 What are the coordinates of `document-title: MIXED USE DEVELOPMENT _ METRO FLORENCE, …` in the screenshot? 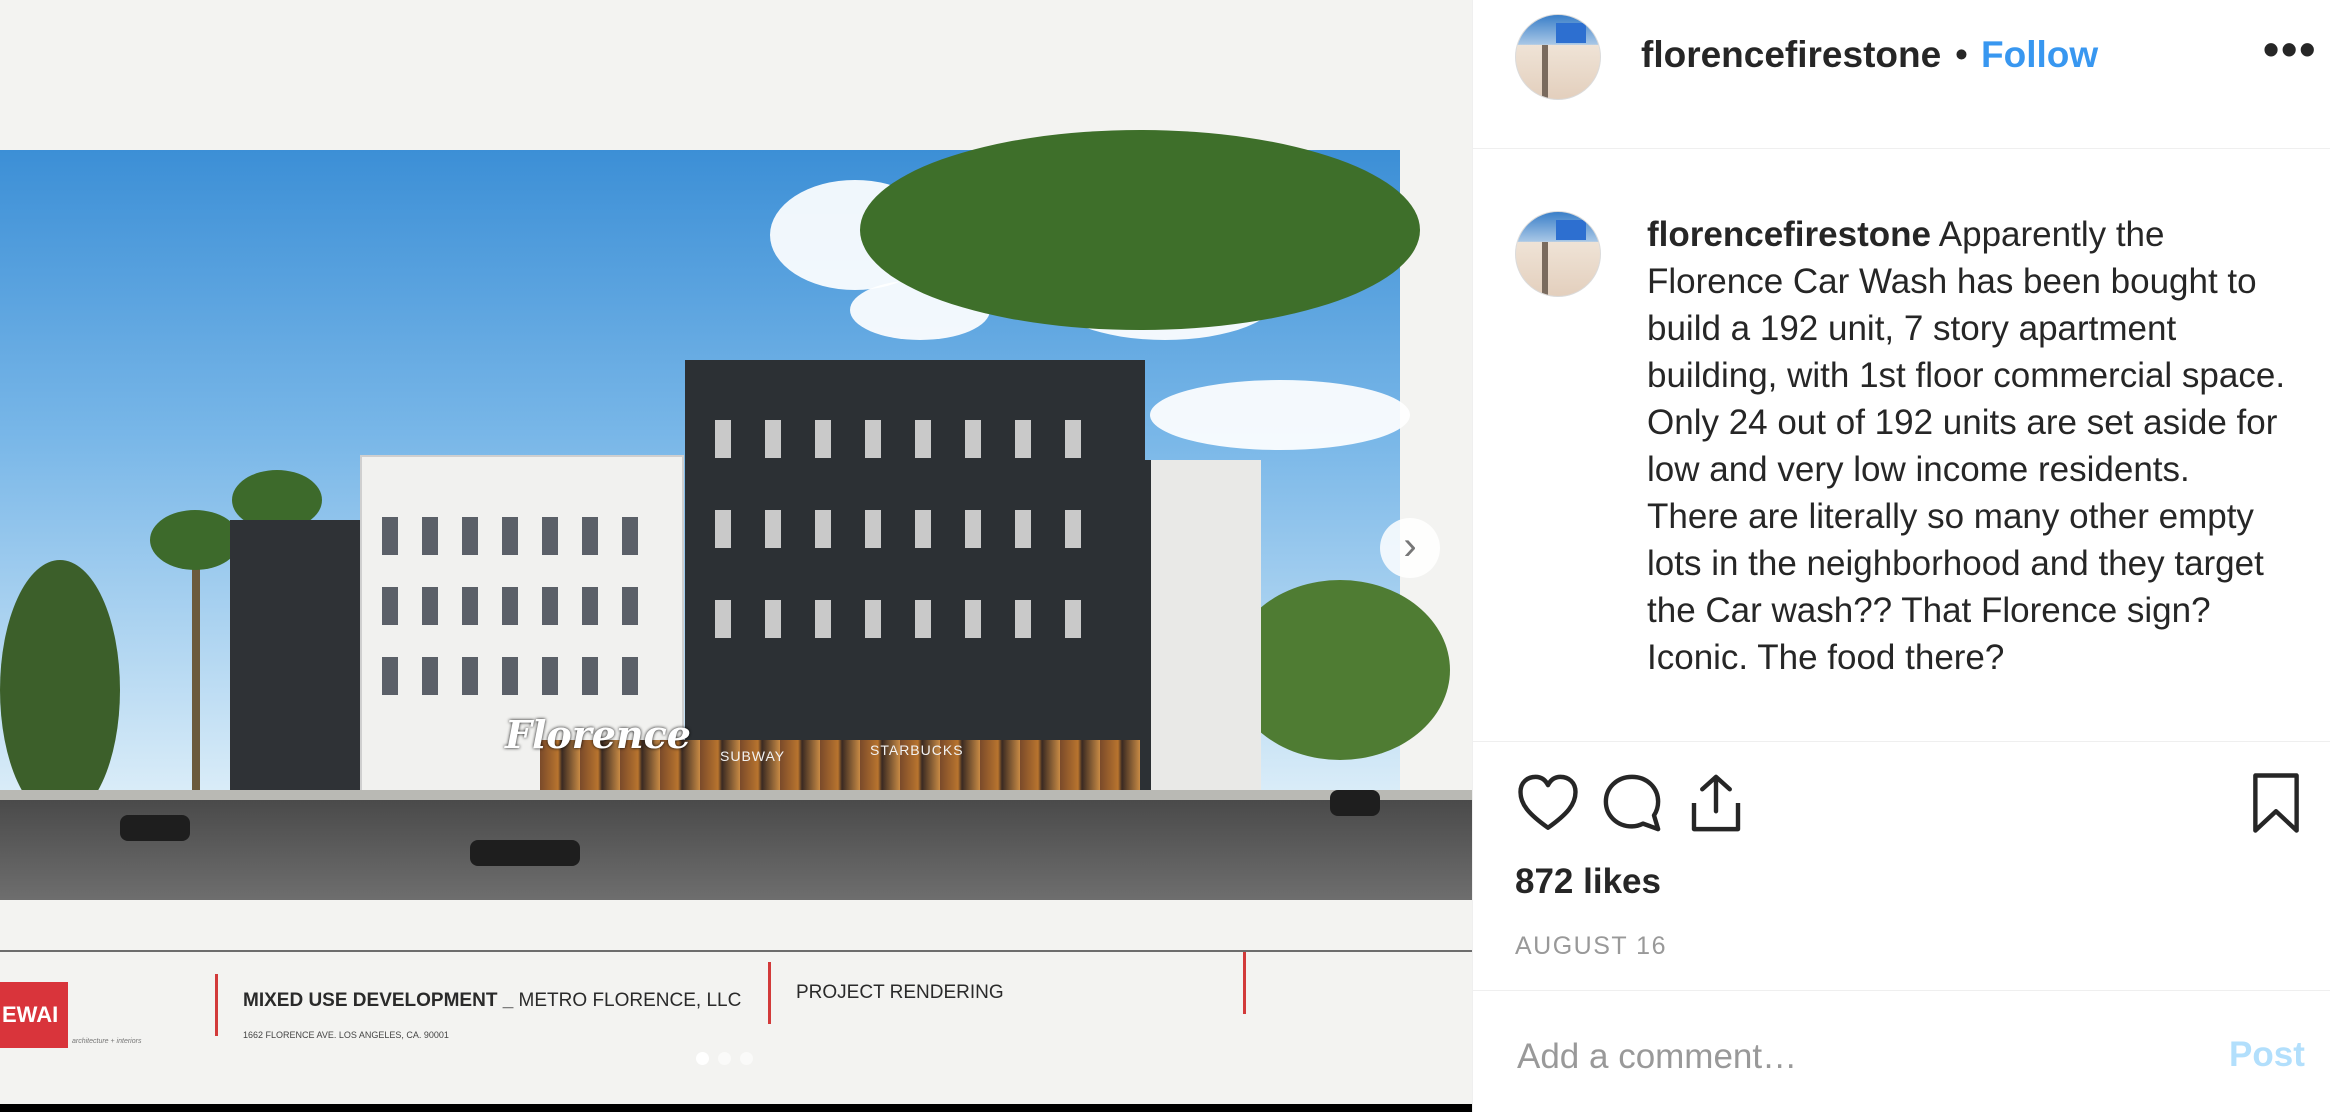 It's located at (492, 1001).